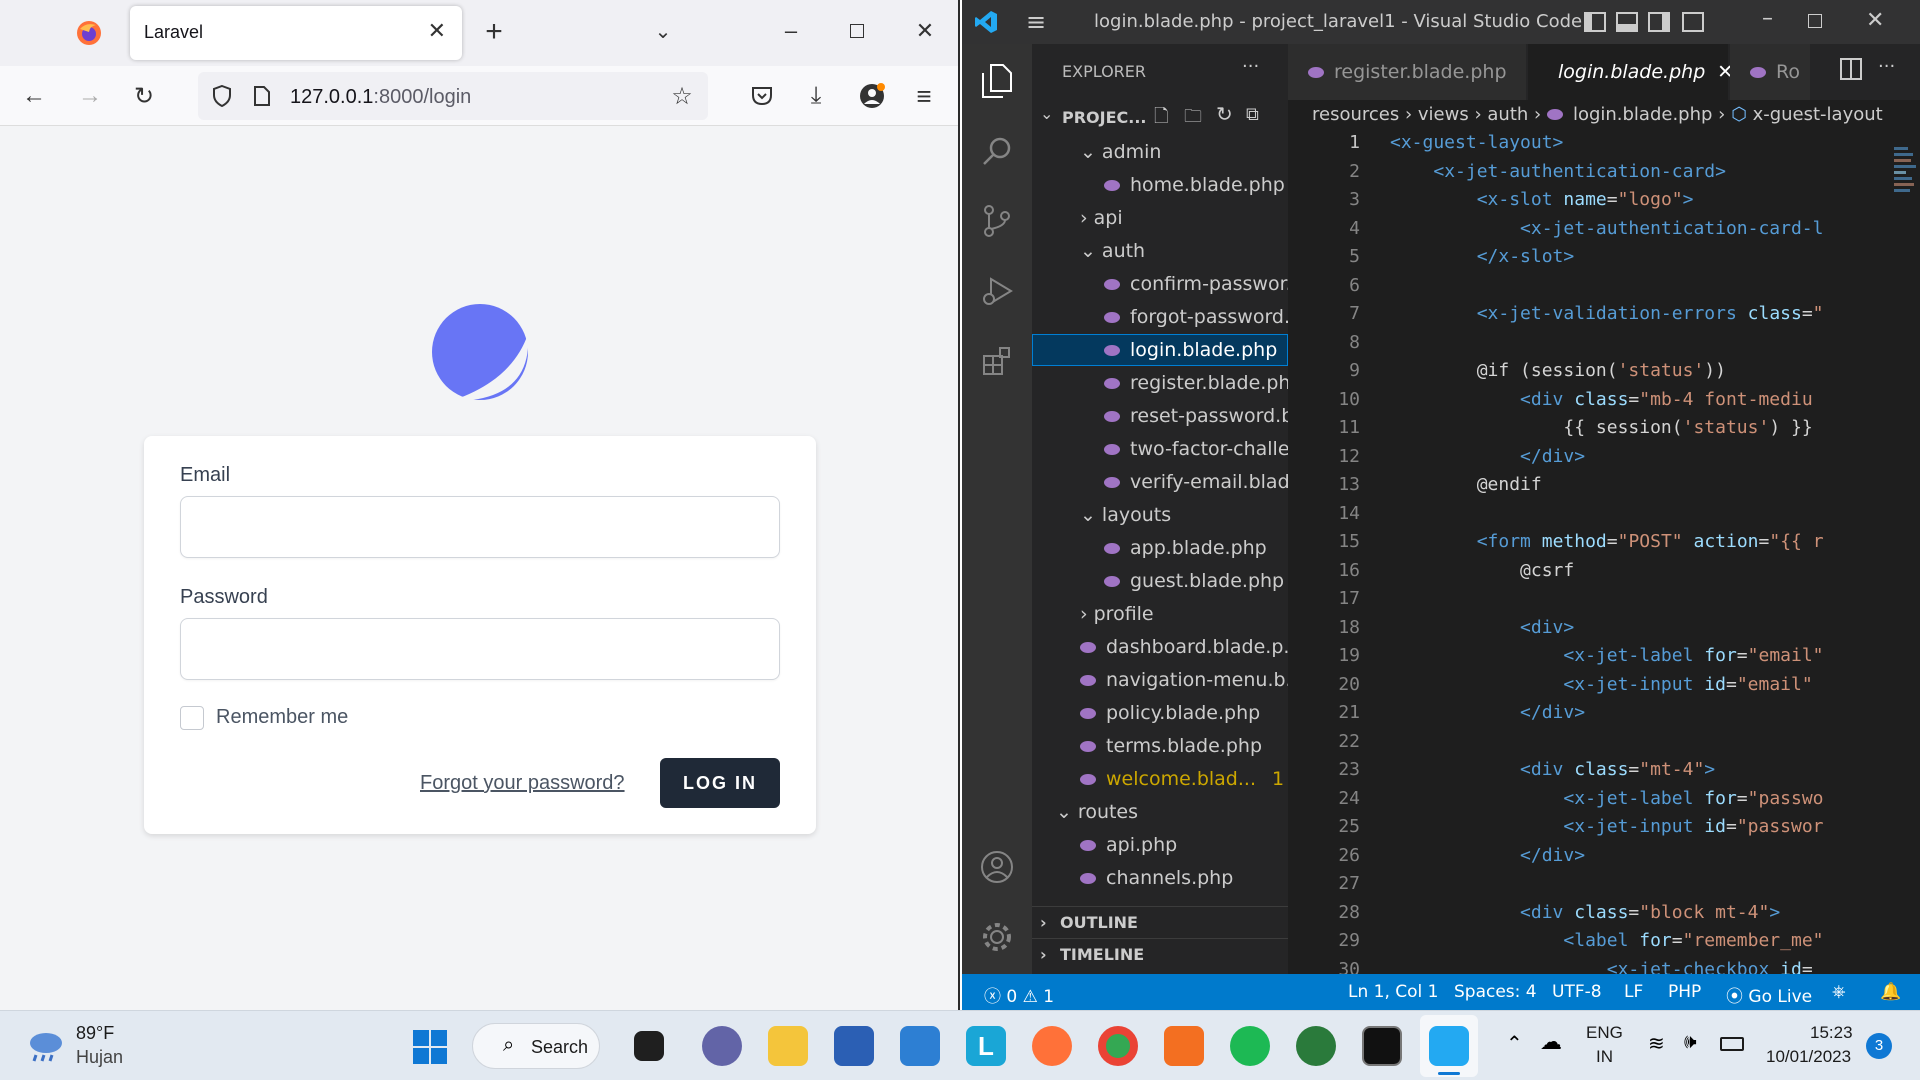 The width and height of the screenshot is (1920, 1080). What do you see at coordinates (1194, 581) in the screenshot?
I see `tree-file: guest.blade.php` at bounding box center [1194, 581].